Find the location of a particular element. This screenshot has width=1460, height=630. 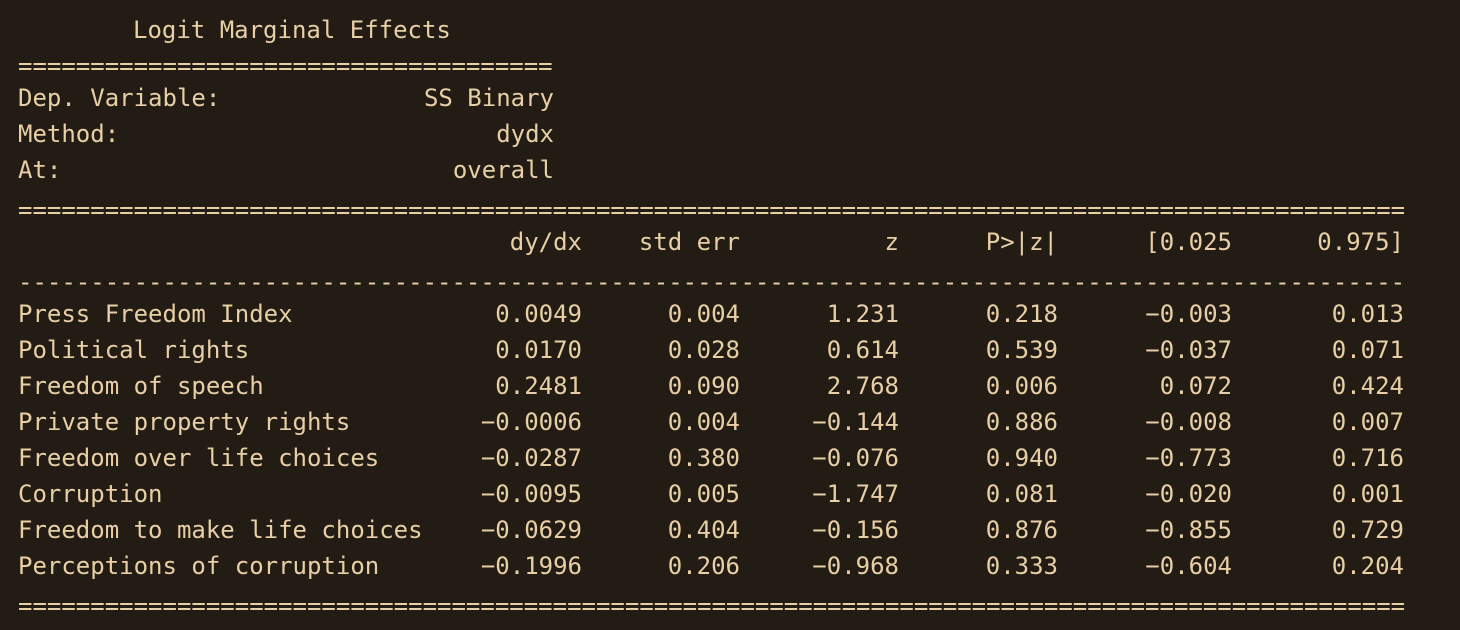

table-cell: −0.037 is located at coordinates (1188, 350).